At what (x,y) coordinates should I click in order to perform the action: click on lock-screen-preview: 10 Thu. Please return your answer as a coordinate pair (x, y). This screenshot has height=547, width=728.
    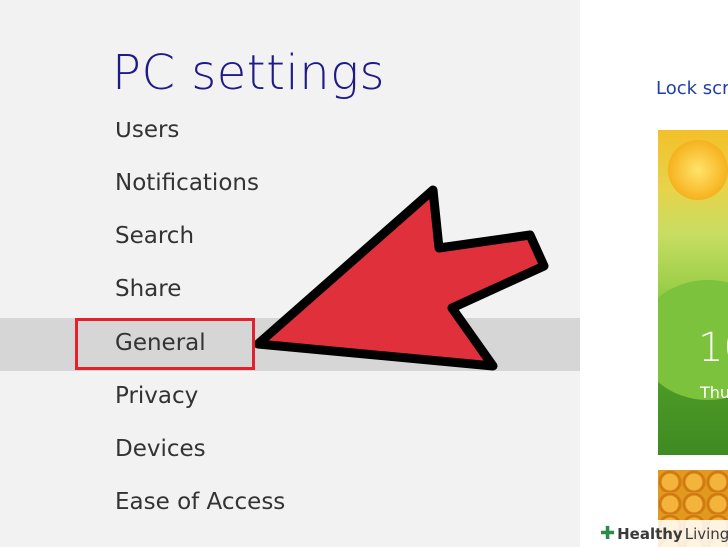
    Looking at the image, I should click on (693, 292).